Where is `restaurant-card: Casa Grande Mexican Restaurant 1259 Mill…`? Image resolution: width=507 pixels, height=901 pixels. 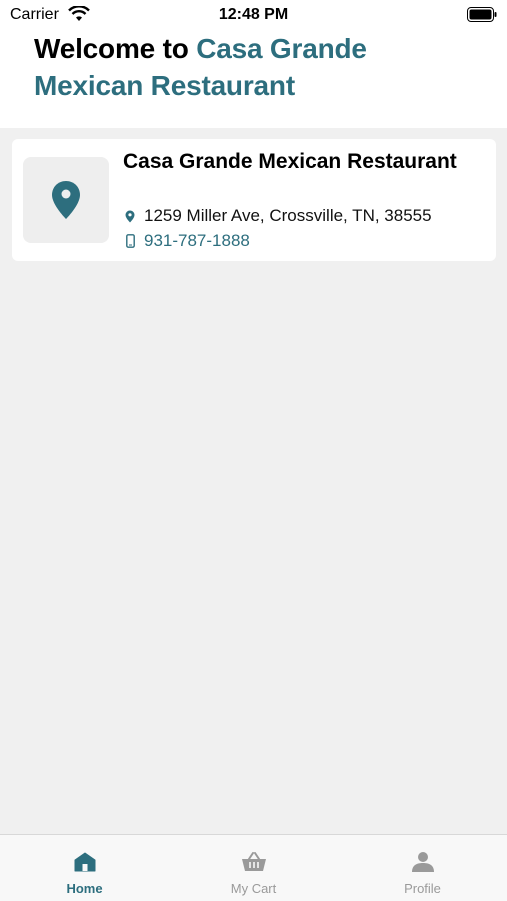
restaurant-card: Casa Grande Mexican Restaurant 1259 Mill… is located at coordinates (254, 200).